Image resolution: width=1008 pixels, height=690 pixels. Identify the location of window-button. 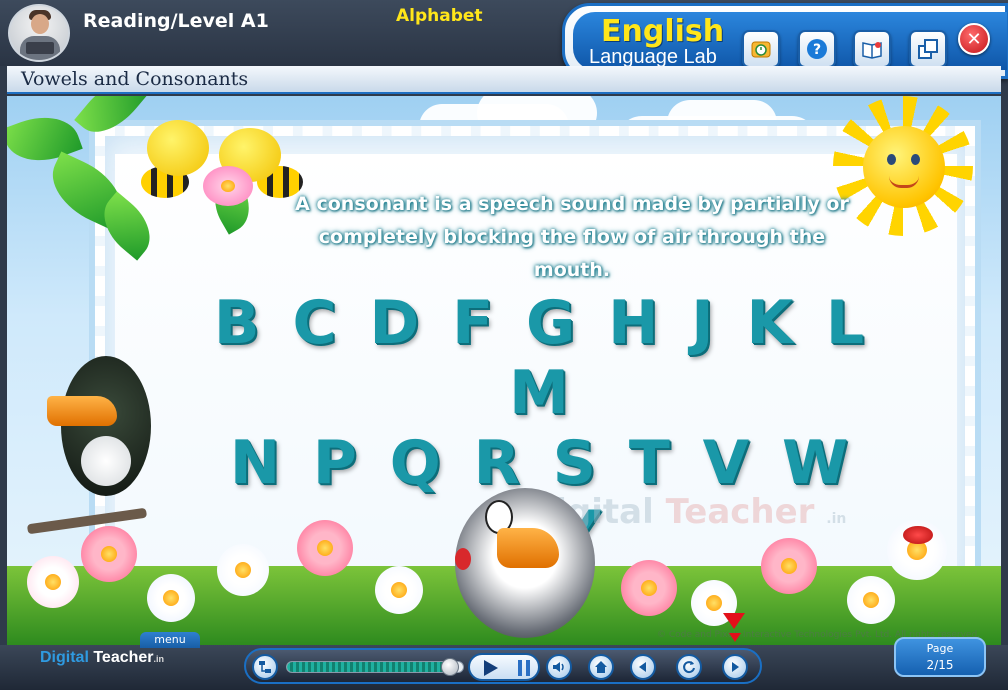
(928, 49).